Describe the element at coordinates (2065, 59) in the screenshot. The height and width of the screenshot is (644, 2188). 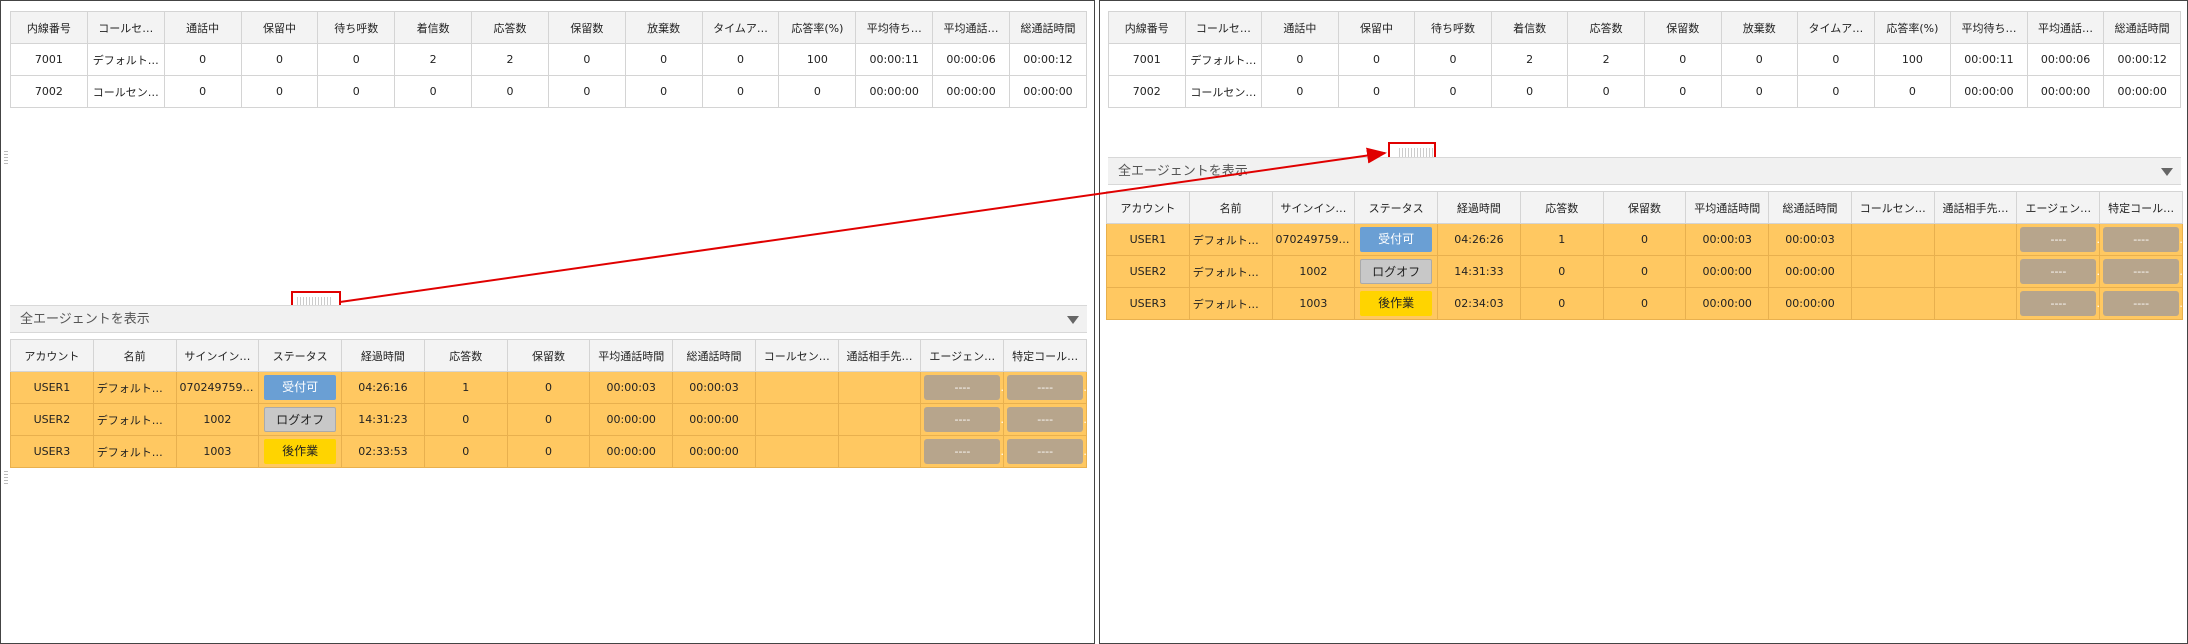
I see `table-cell: 00:00:06` at that location.